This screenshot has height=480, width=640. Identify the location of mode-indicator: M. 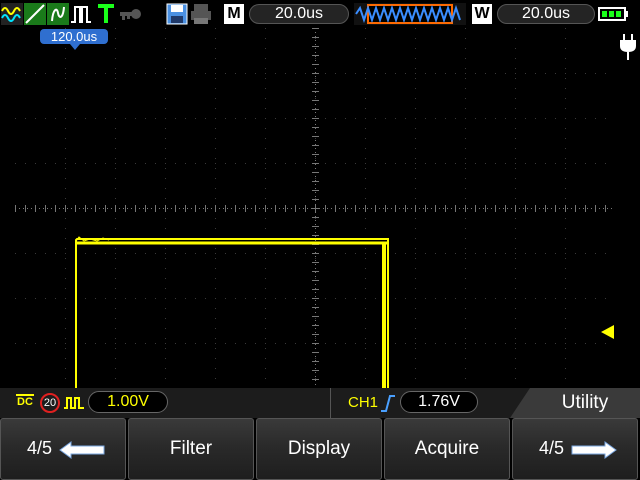
(234, 14).